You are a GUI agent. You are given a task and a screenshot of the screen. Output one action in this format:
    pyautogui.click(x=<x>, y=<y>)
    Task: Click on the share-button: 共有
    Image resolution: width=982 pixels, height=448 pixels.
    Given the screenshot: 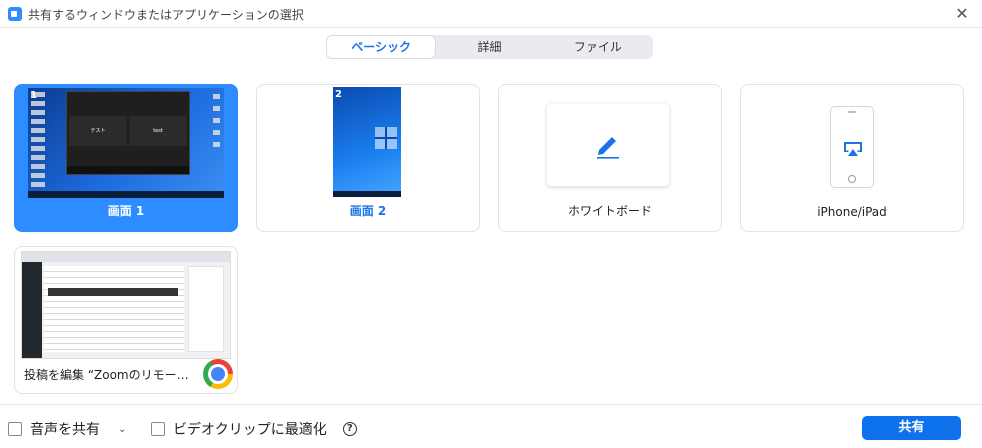 What is the action you would take?
    pyautogui.click(x=911, y=428)
    